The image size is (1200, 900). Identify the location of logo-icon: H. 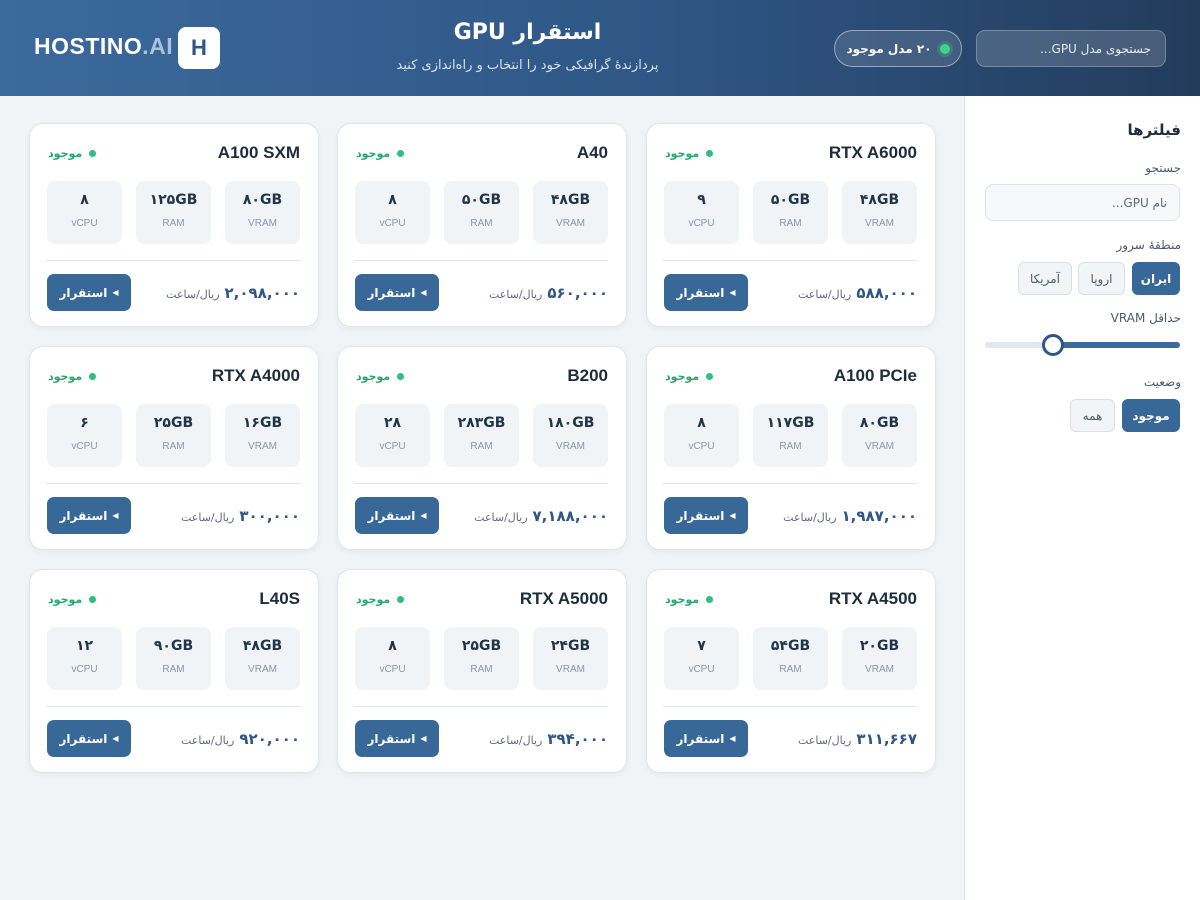
(199, 48).